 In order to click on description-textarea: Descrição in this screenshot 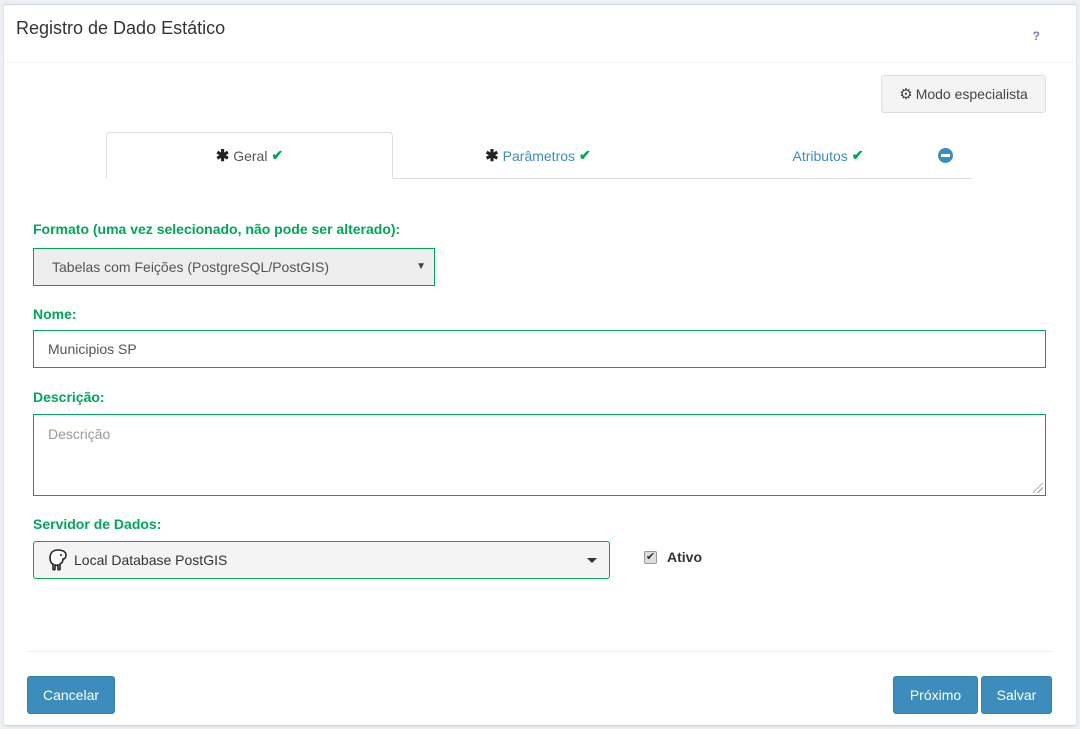, I will do `click(539, 455)`.